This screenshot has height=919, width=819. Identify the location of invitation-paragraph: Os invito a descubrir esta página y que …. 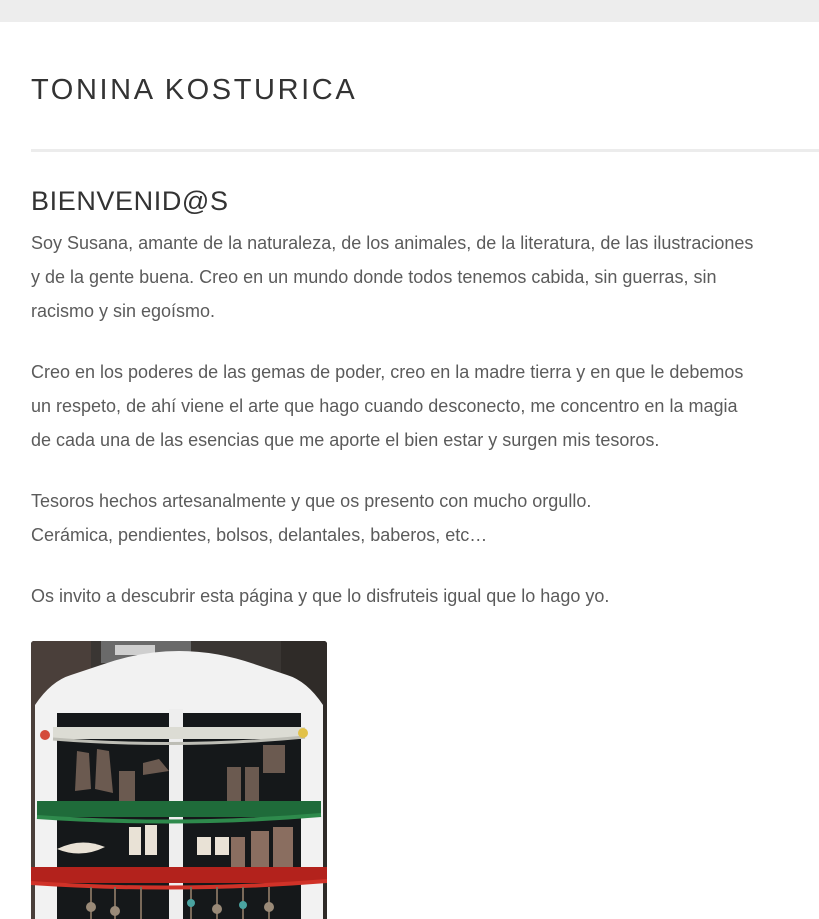
(418, 596).